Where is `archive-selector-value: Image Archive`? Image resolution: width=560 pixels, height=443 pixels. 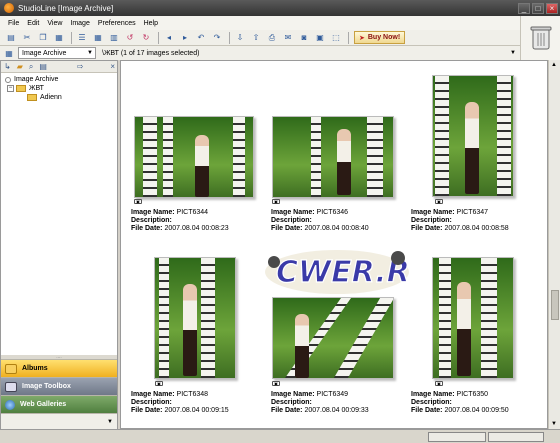 archive-selector-value: Image Archive is located at coordinates (44, 53).